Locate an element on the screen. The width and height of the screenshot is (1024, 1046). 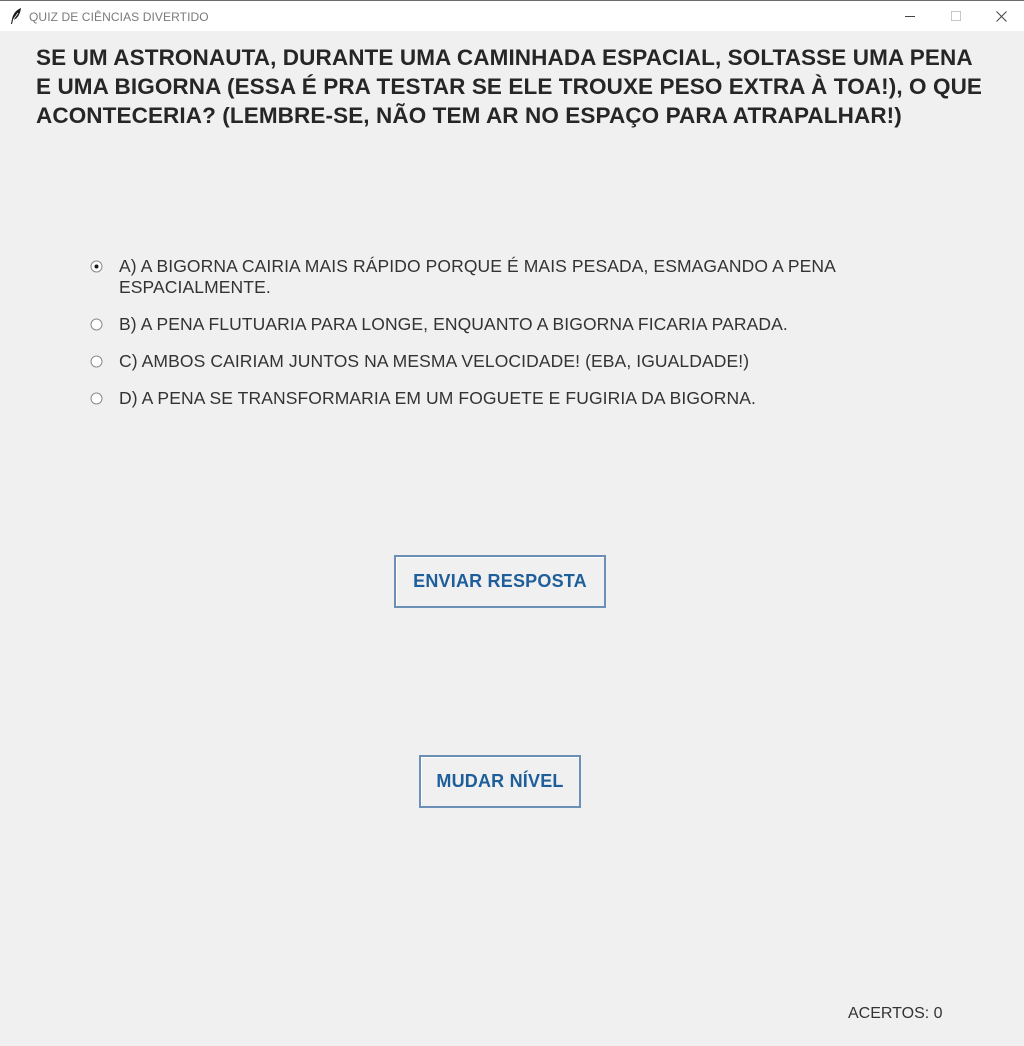
close-button is located at coordinates (1001, 16).